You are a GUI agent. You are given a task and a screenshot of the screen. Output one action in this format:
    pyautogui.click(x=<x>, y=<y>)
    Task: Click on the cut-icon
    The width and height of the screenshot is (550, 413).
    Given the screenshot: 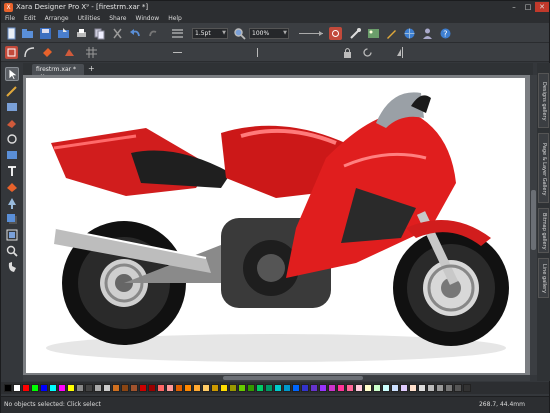 What is the action you would take?
    pyautogui.click(x=117, y=33)
    